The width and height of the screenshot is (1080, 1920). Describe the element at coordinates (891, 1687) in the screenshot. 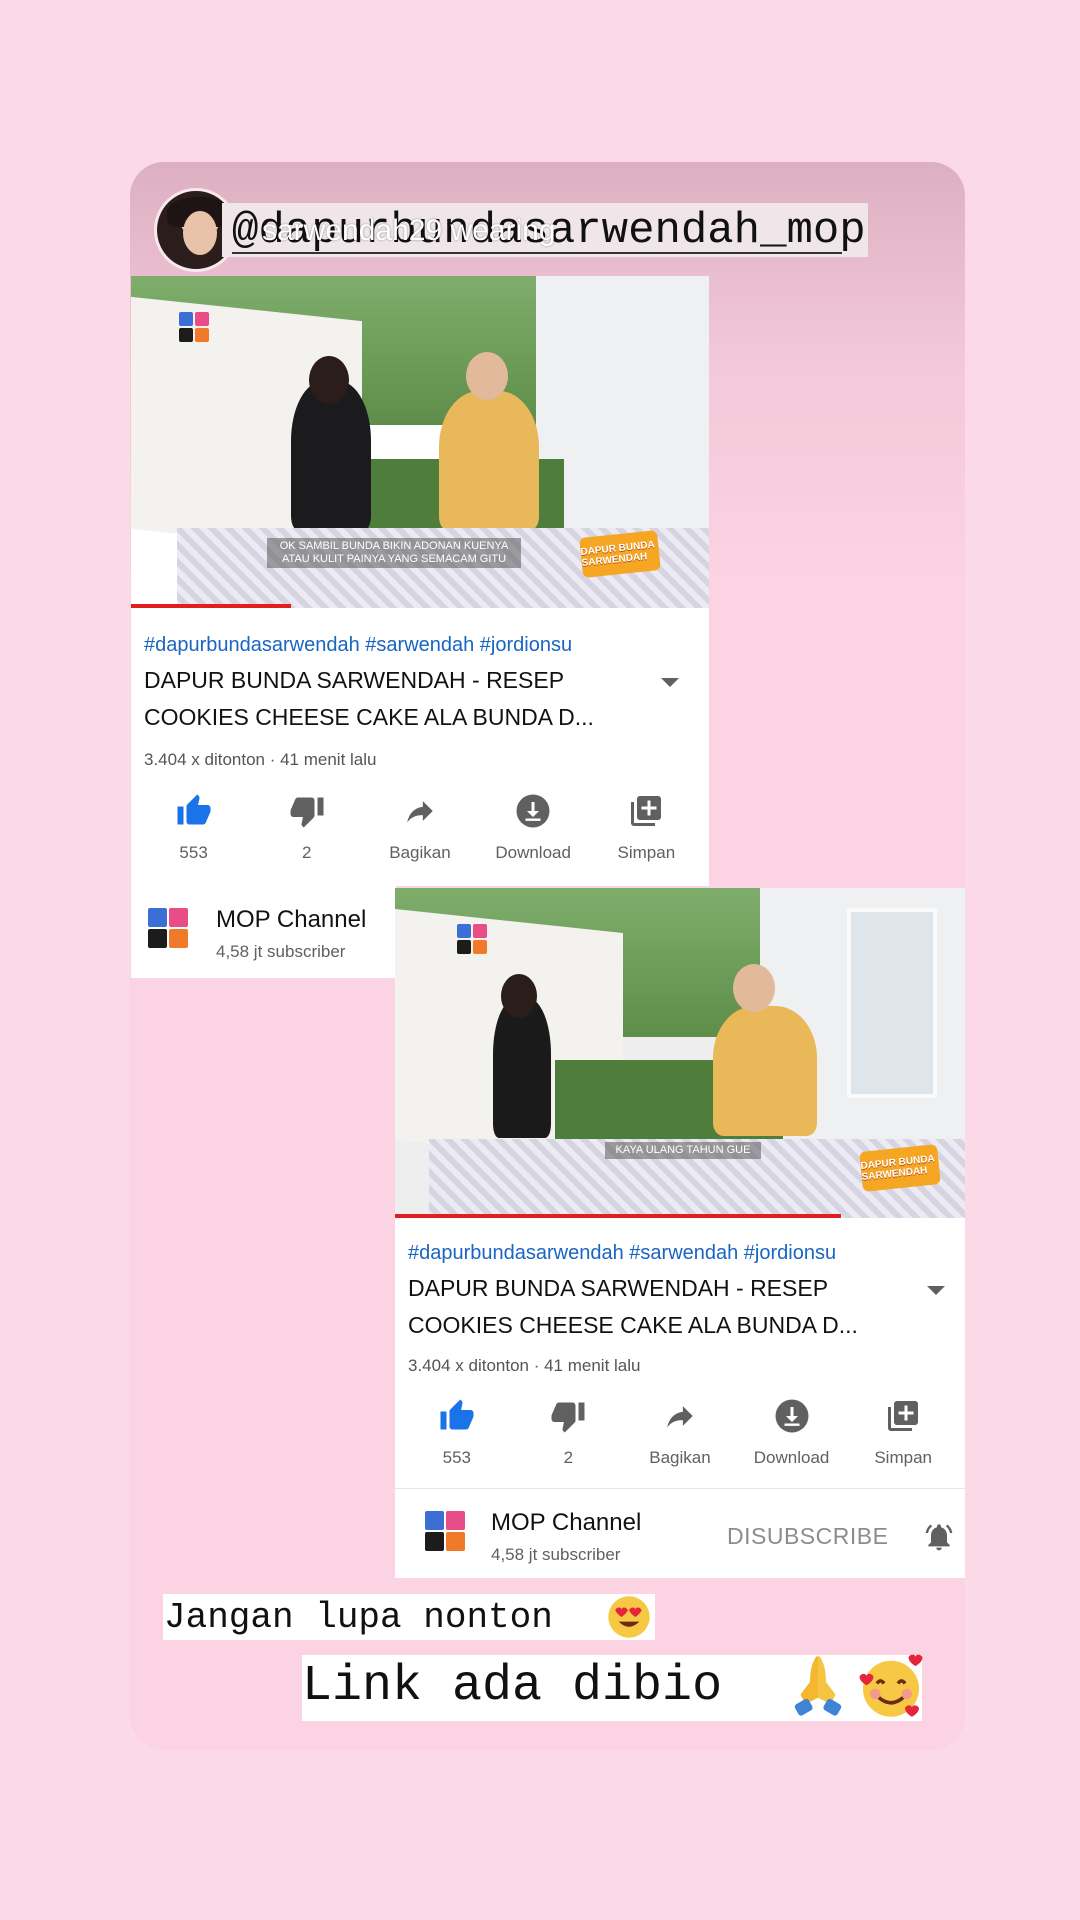

I see `smiling-face-with-hearts-emoji-icon` at that location.